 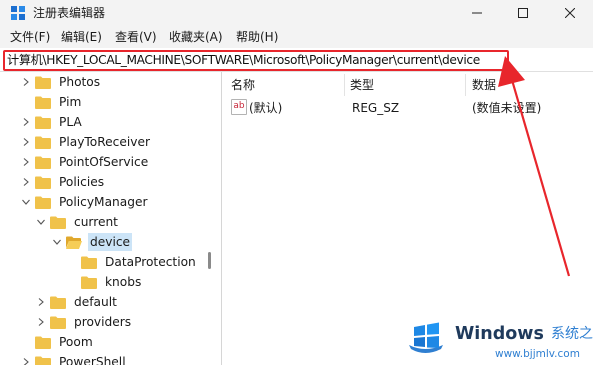 I want to click on close-button, so click(x=570, y=13).